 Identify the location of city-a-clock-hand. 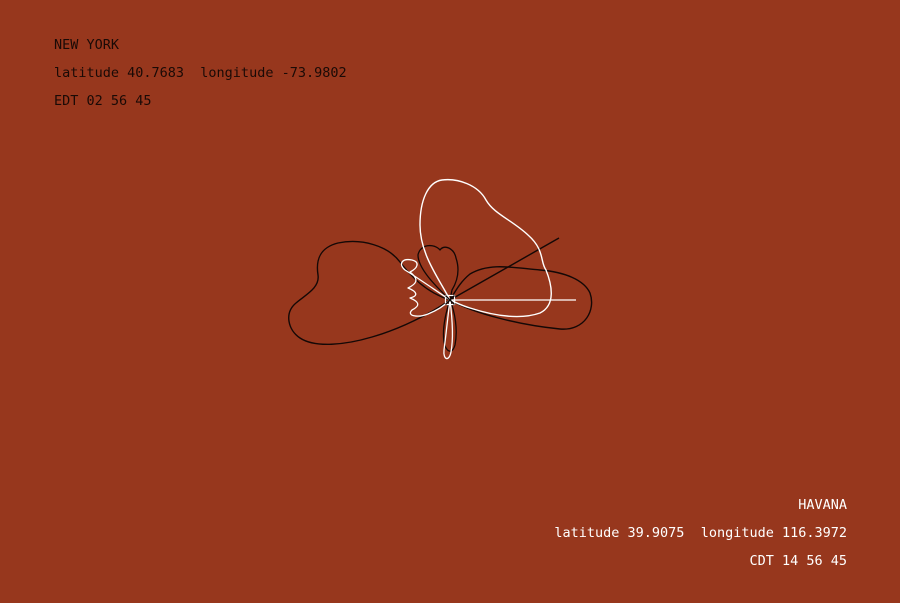
(504, 269).